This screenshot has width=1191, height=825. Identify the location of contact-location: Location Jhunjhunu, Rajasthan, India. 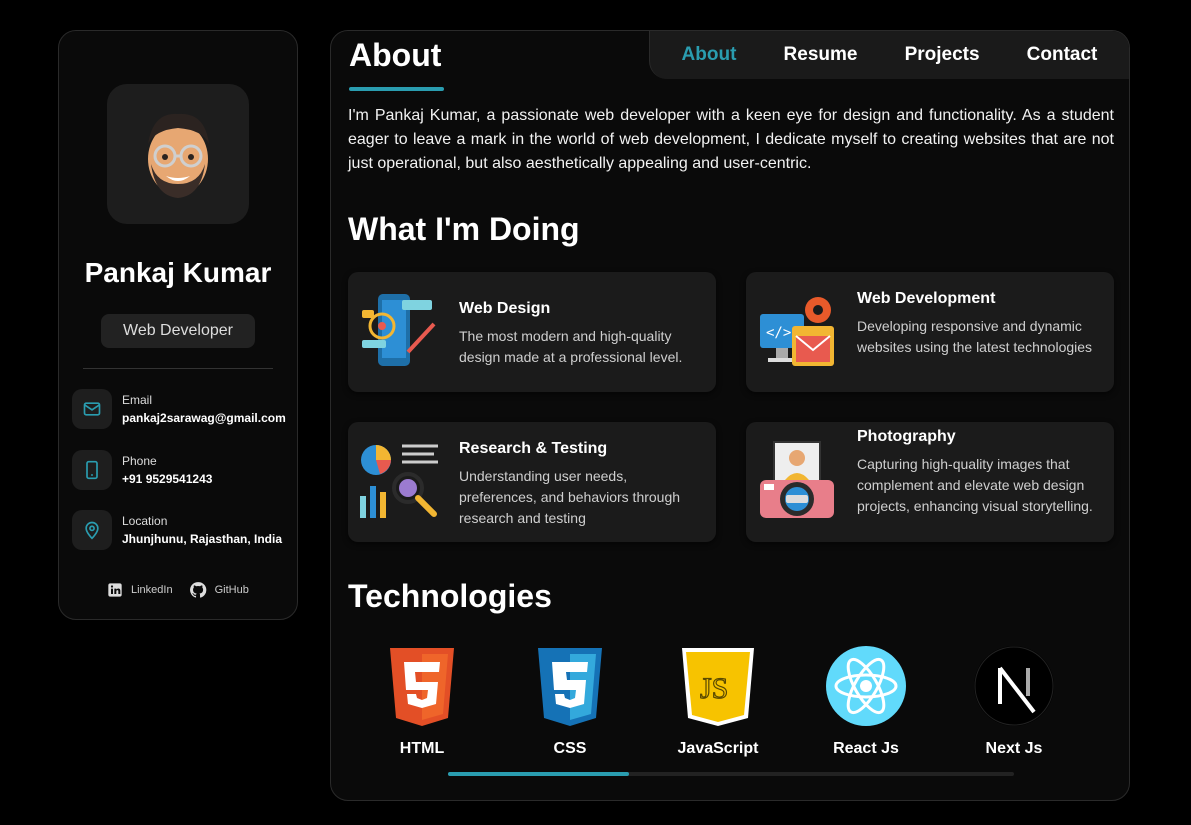
(177, 530).